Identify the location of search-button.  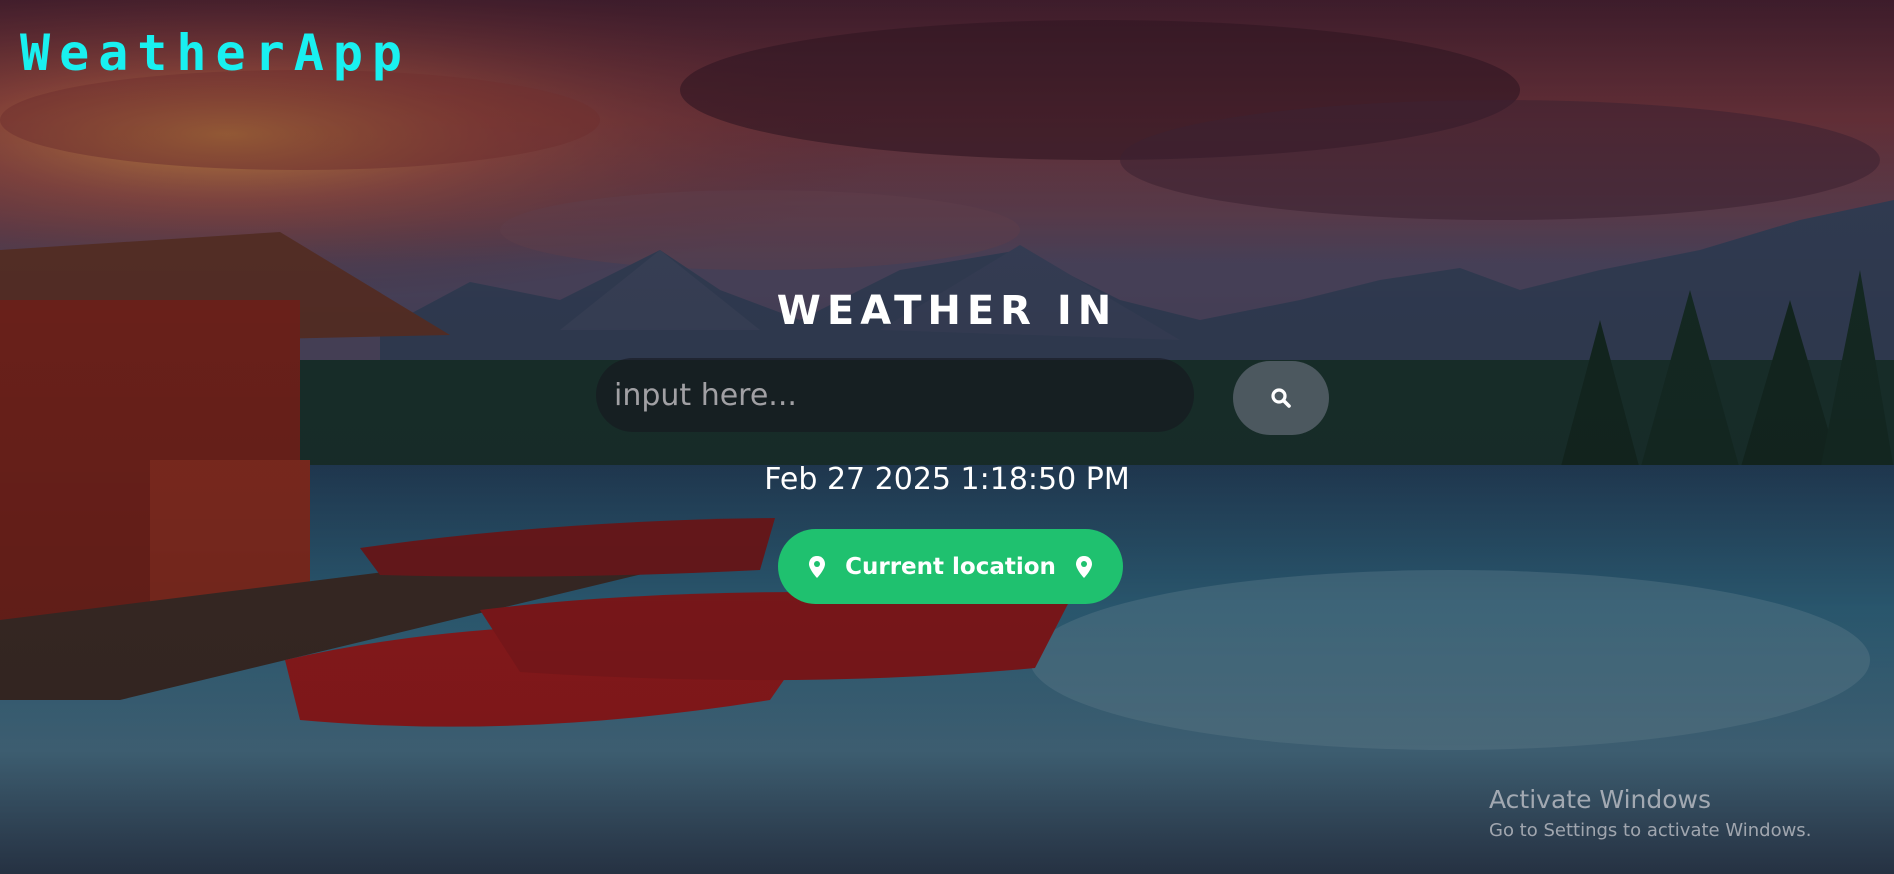
(1281, 398).